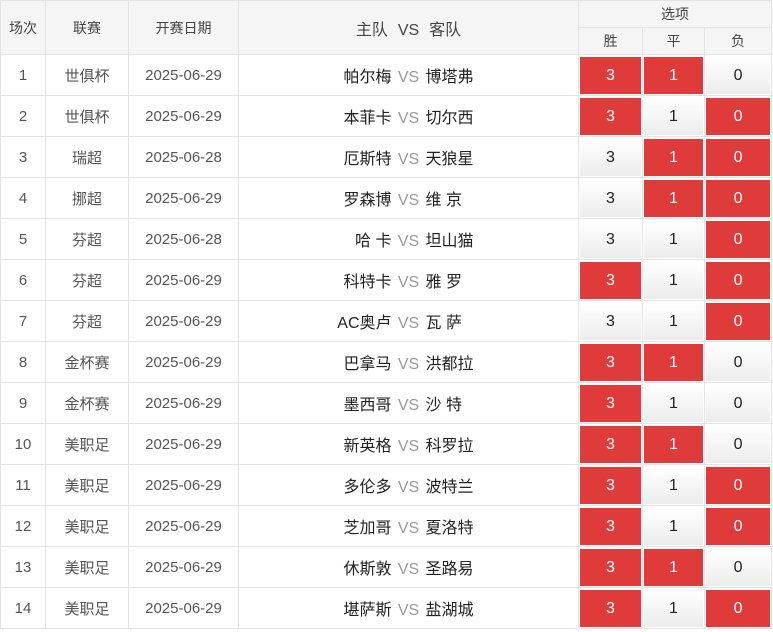 This screenshot has width=773, height=632. I want to click on match-cell: 本菲卡 VS 切尔西, so click(408, 116).